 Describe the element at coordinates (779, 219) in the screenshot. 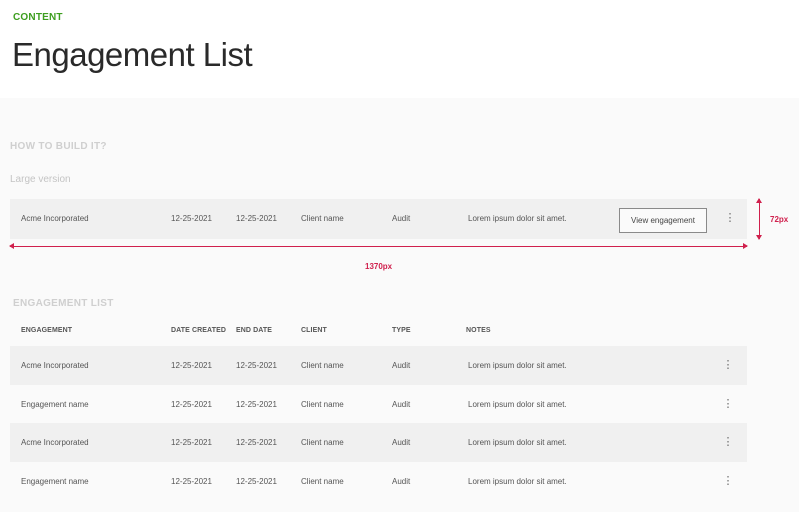

I see `height-measure-label: 72px` at that location.